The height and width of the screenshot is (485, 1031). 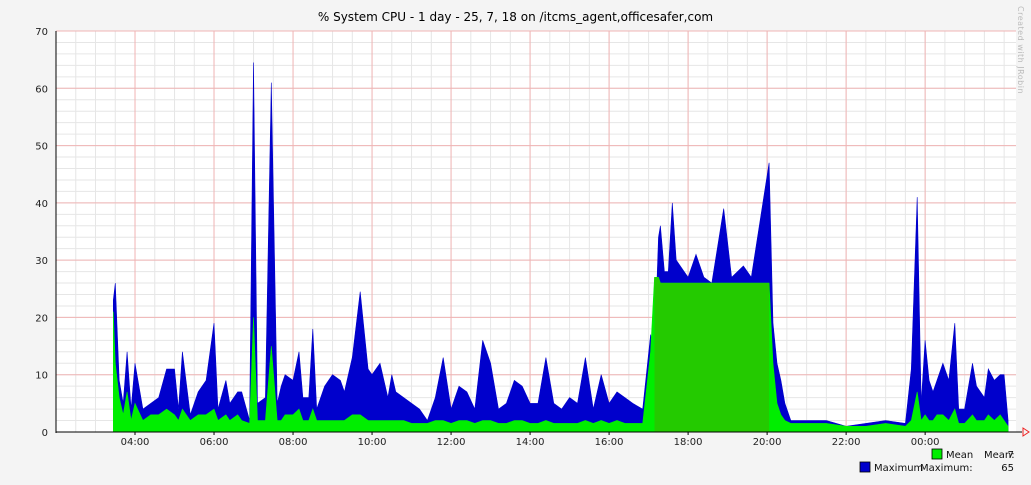 What do you see at coordinates (937, 461) in the screenshot?
I see `legend: Mean Mean:7MaximumMaximum: 65` at bounding box center [937, 461].